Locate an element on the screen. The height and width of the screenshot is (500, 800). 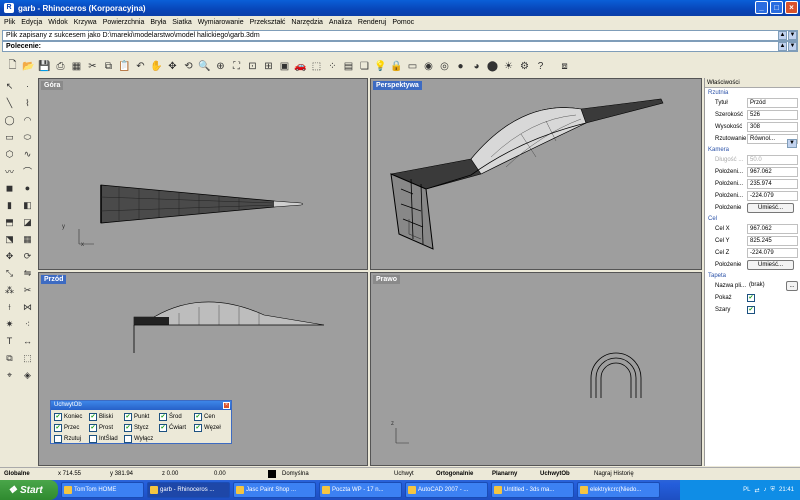
pan-hand-icon: ✋ is located at coordinates (156, 66).